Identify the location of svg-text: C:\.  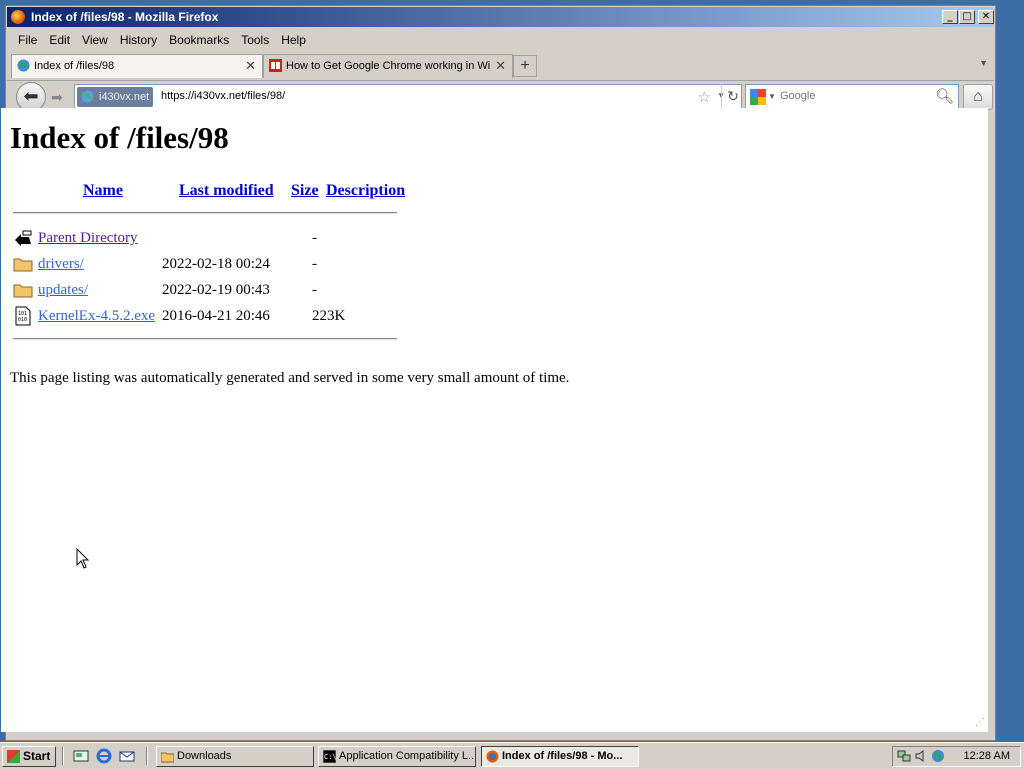
(330, 757).